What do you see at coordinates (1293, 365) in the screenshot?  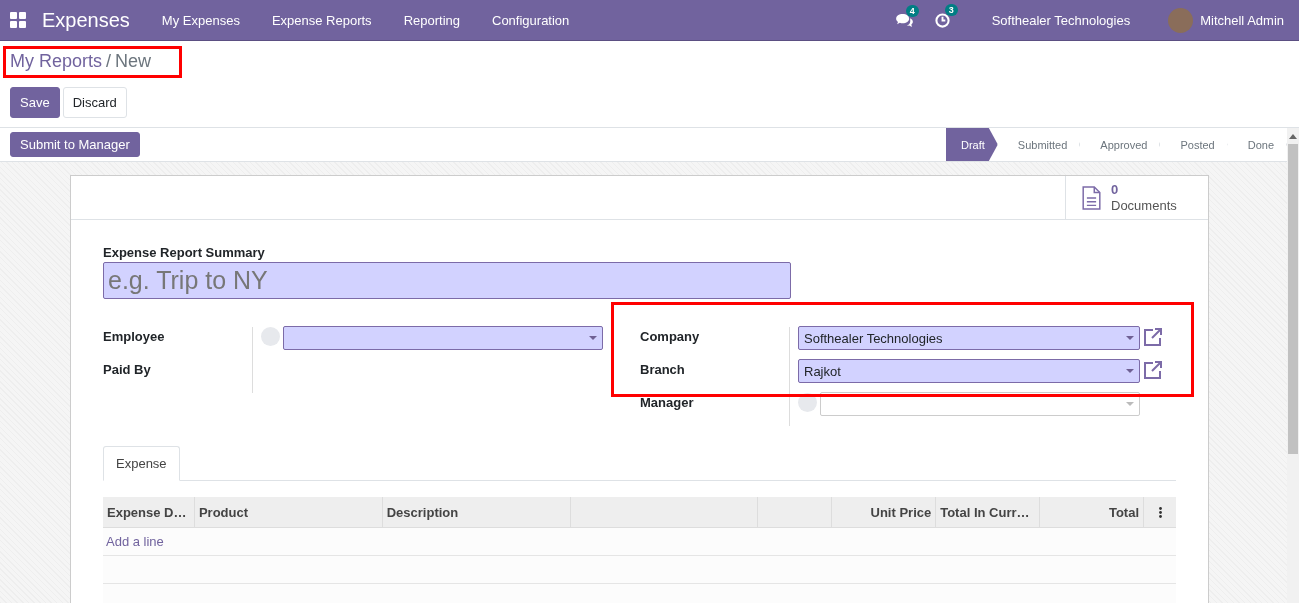 I see `scrollbar` at bounding box center [1293, 365].